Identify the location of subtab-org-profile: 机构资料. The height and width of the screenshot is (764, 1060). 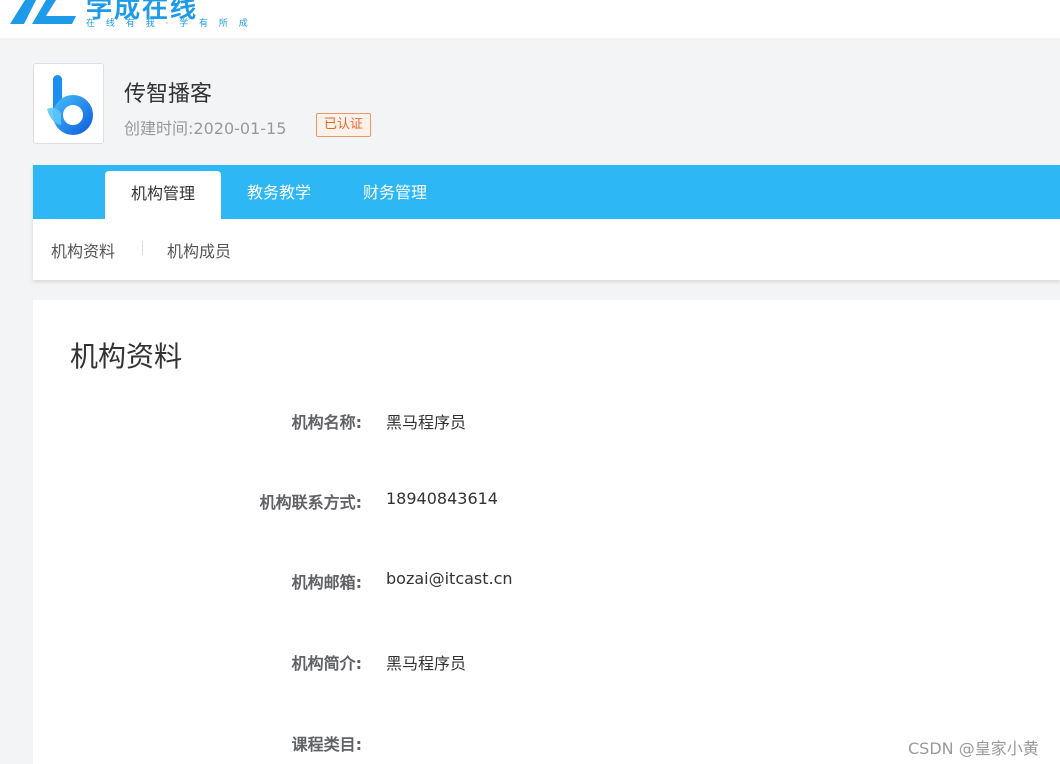
(83, 250).